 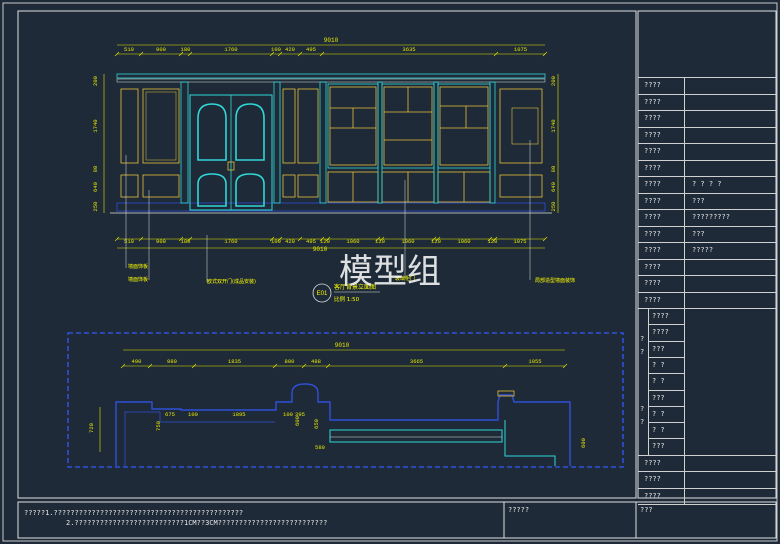 What do you see at coordinates (276, 241) in the screenshot?
I see `elev-bottom-dim: 100` at bounding box center [276, 241].